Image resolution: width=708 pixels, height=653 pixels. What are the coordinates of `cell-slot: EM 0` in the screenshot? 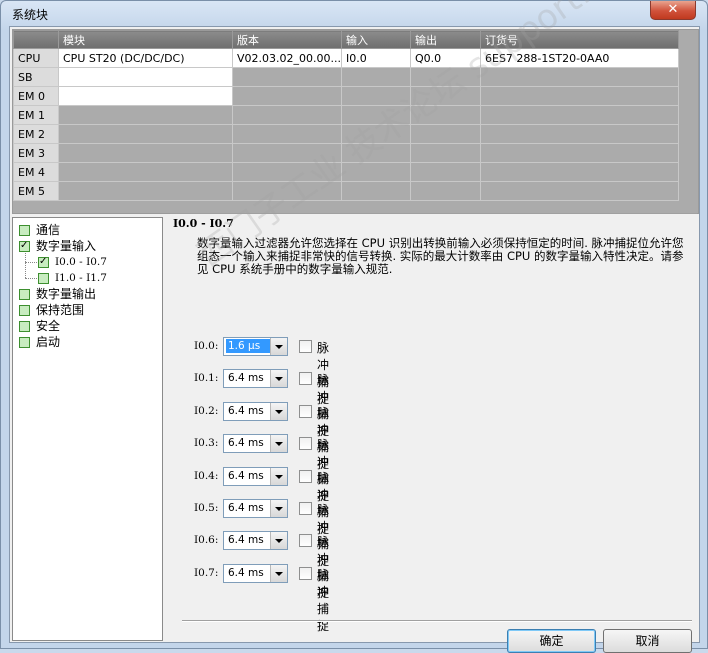 It's located at (36, 96).